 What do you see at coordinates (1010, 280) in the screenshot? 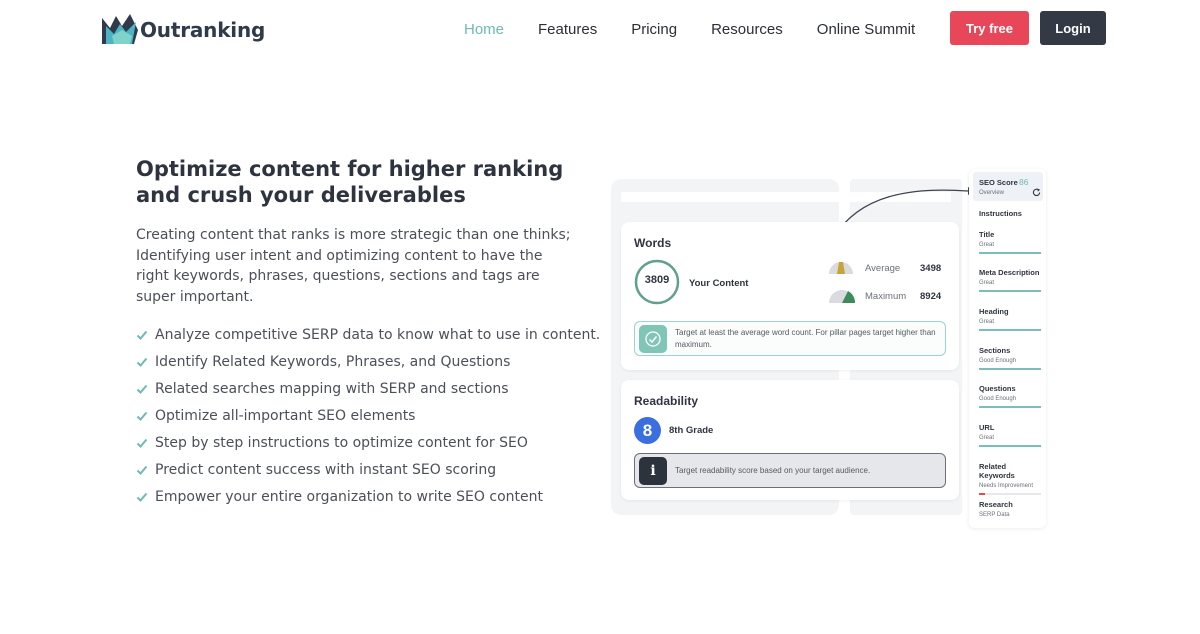
I see `seo-item-meta-description: Meta Description Great` at bounding box center [1010, 280].